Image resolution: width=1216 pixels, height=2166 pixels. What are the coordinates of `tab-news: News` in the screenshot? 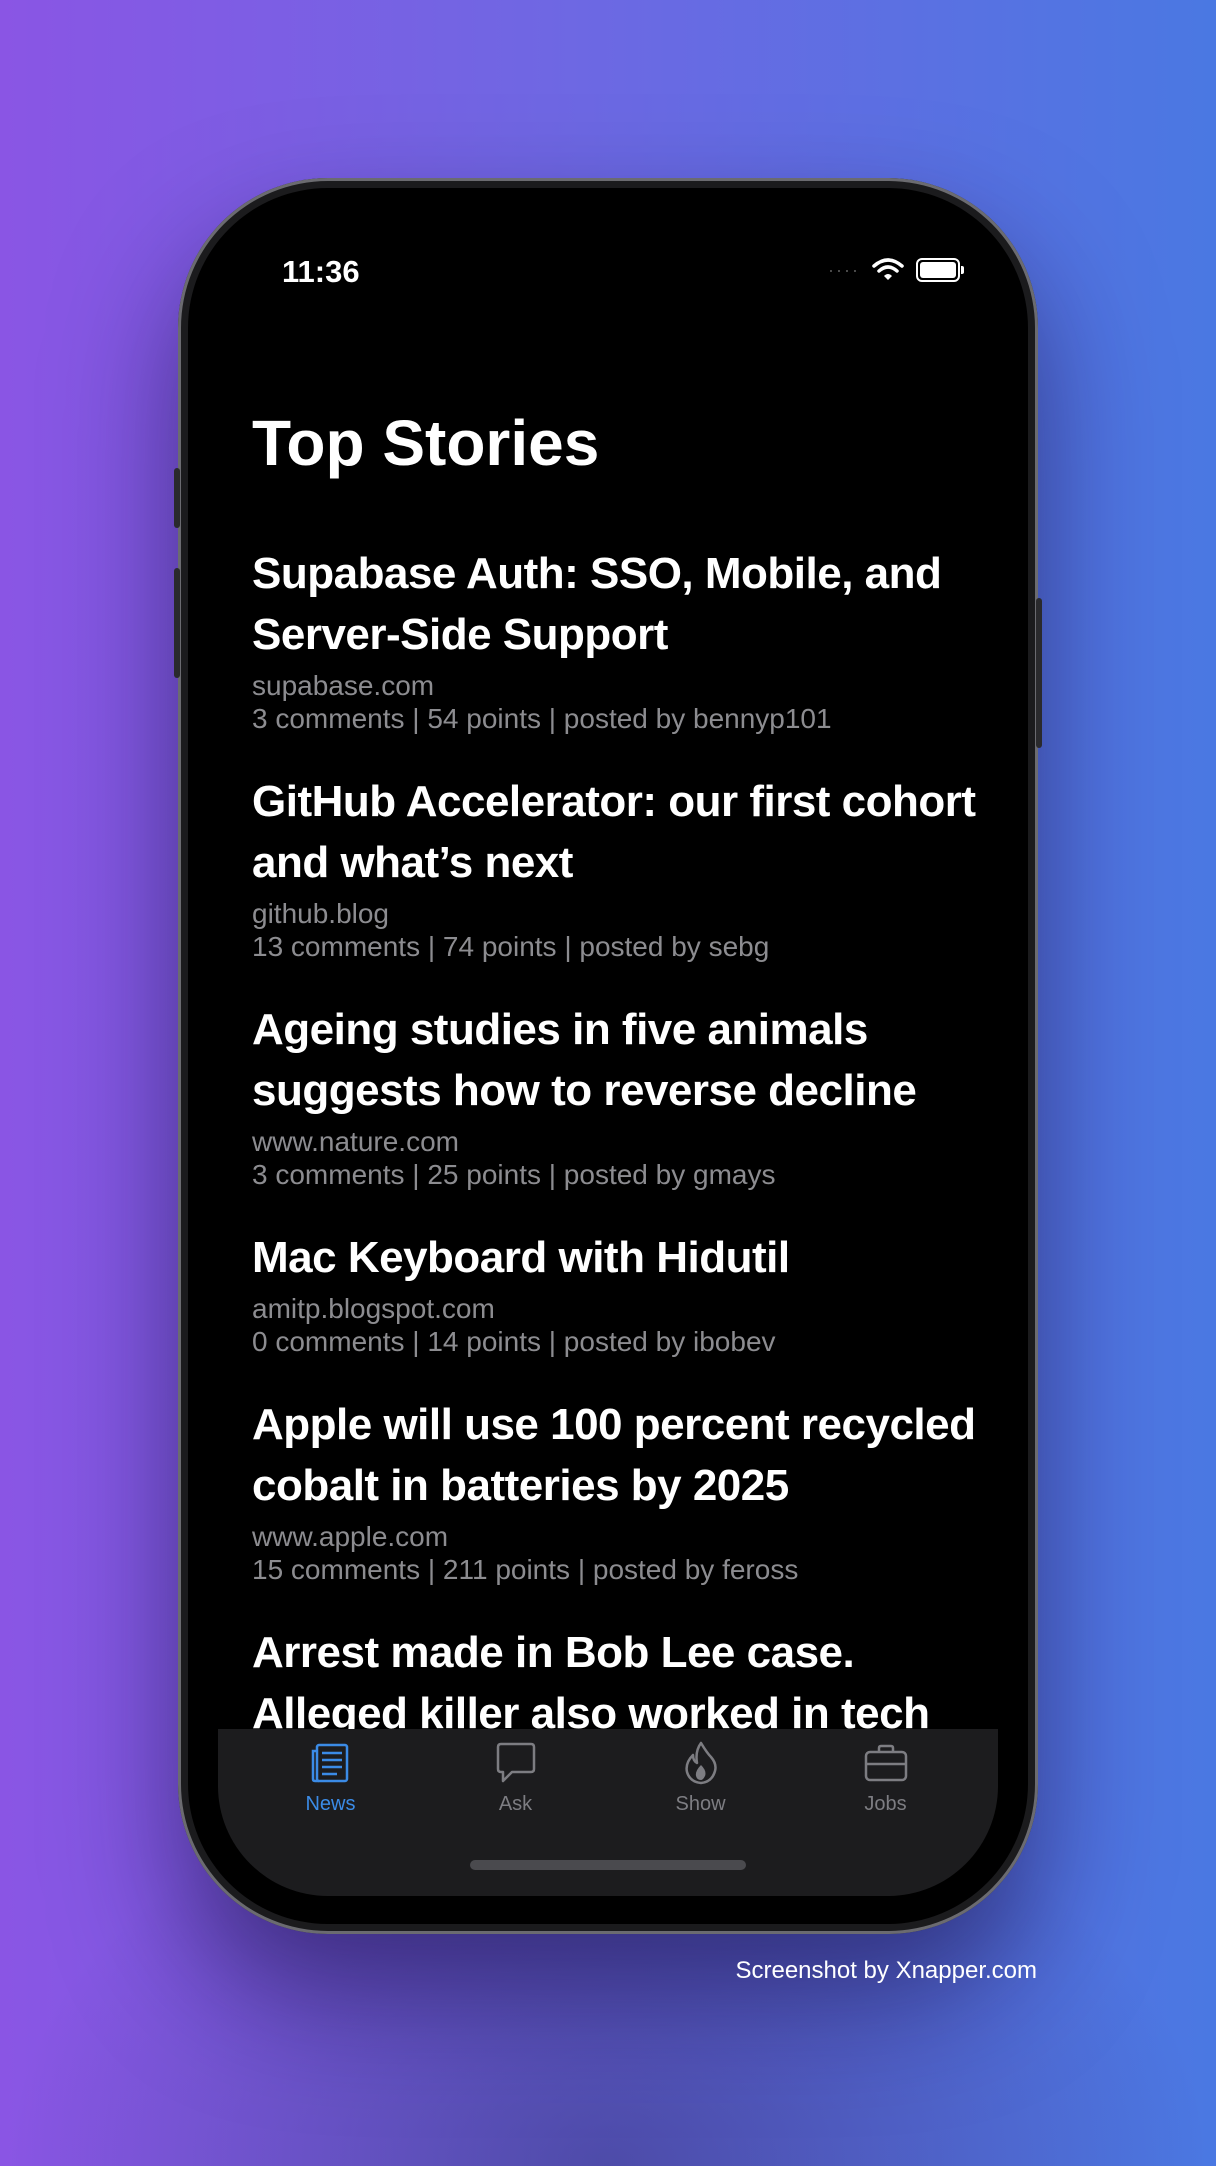 It's located at (331, 1784).